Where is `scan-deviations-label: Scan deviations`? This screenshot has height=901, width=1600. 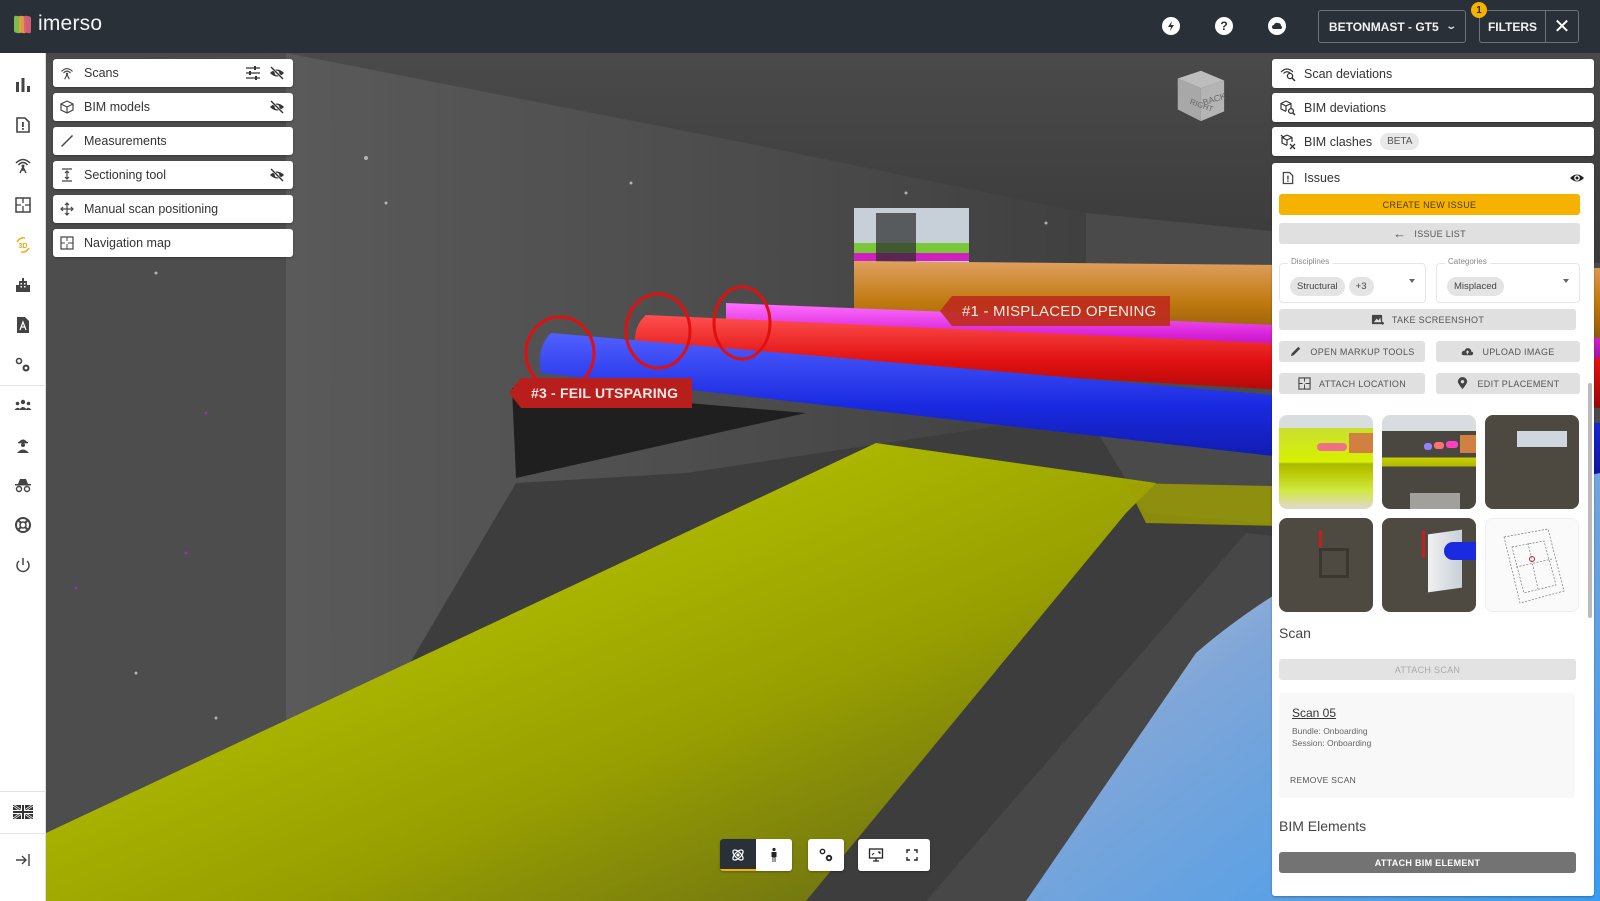 scan-deviations-label: Scan deviations is located at coordinates (1348, 73).